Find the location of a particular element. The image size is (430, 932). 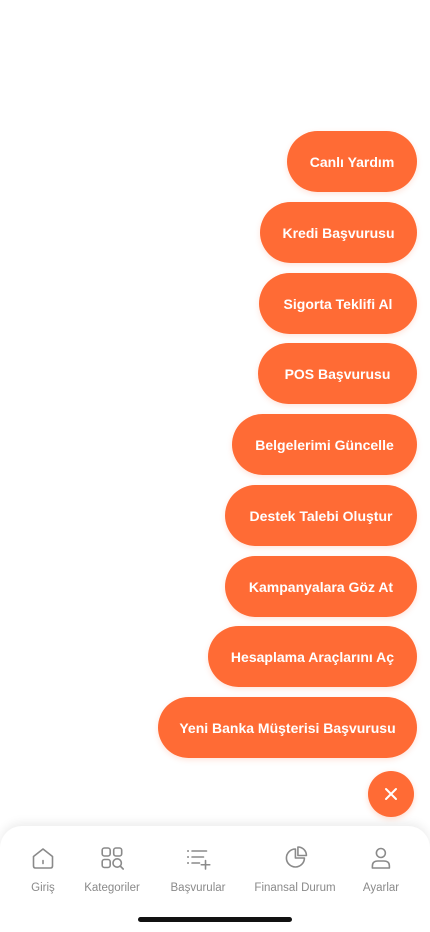

tab-label: Kategoriler is located at coordinates (112, 888).